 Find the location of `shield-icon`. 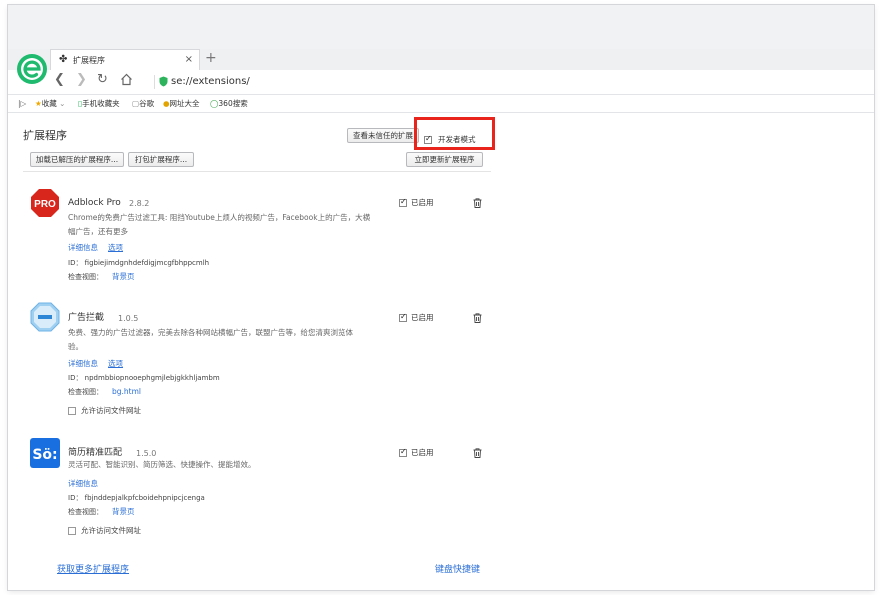

shield-icon is located at coordinates (163, 81).